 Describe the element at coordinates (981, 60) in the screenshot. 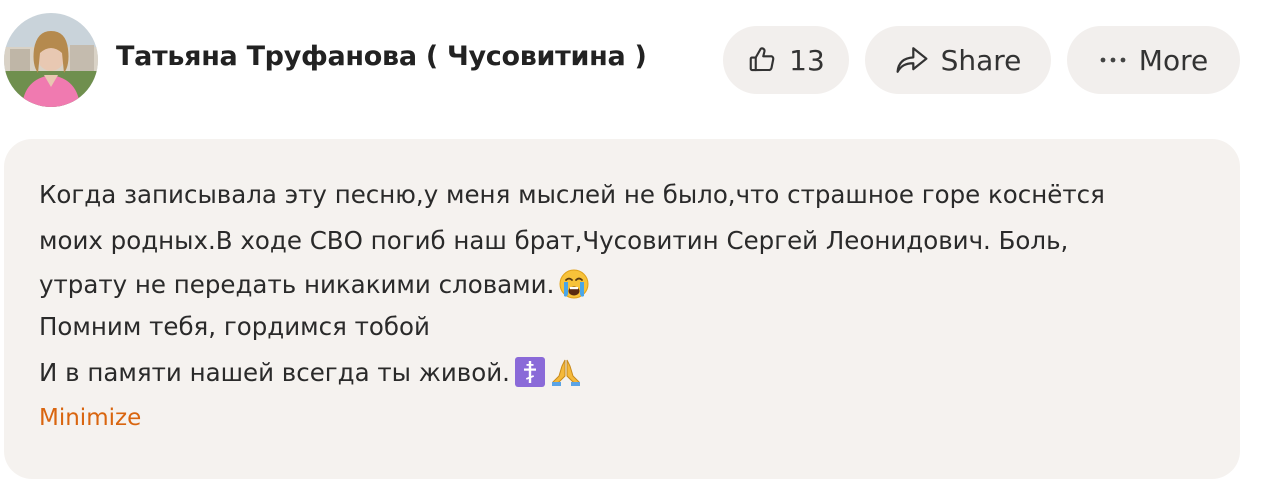

I see `share-label: Share` at that location.